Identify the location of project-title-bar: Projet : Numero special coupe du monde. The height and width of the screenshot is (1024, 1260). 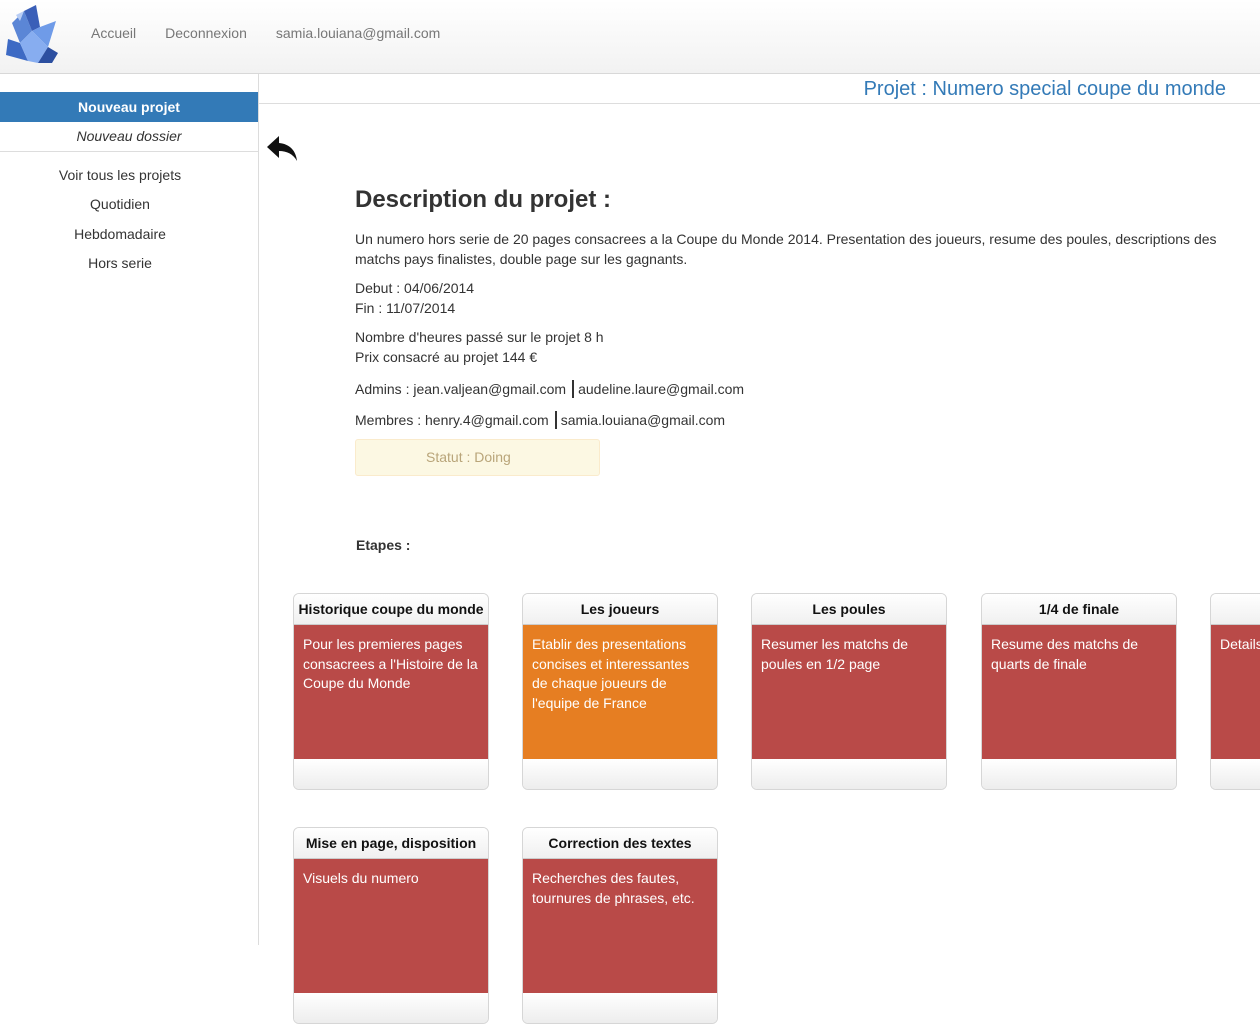
(759, 89).